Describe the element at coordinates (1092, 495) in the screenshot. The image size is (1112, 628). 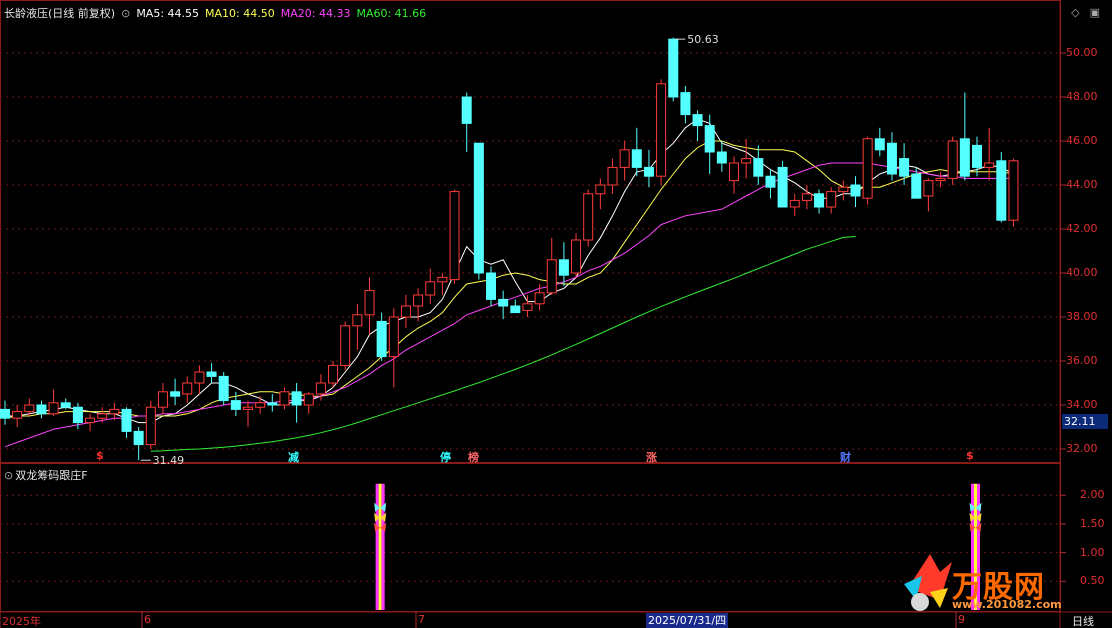
I see `indicator-tick-label: 2.00` at that location.